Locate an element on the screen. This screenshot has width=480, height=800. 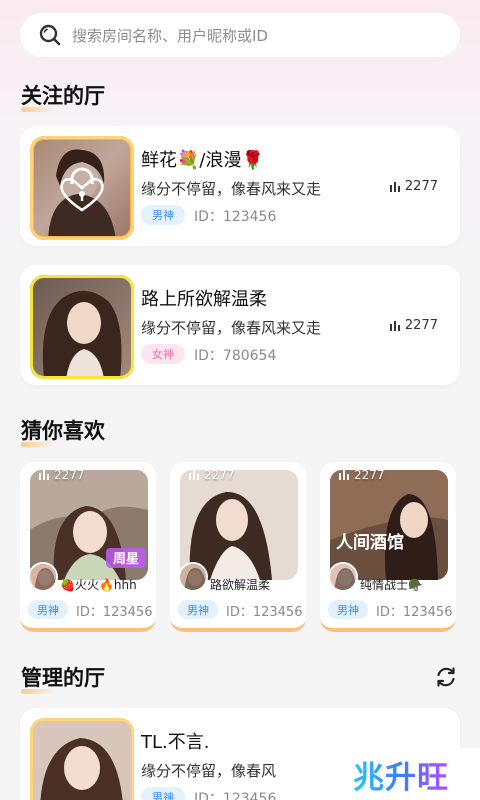
guess-room-card: 周星 2277 🍓火火🔥hhh 男神 ID：123456 is located at coordinates (88, 547).